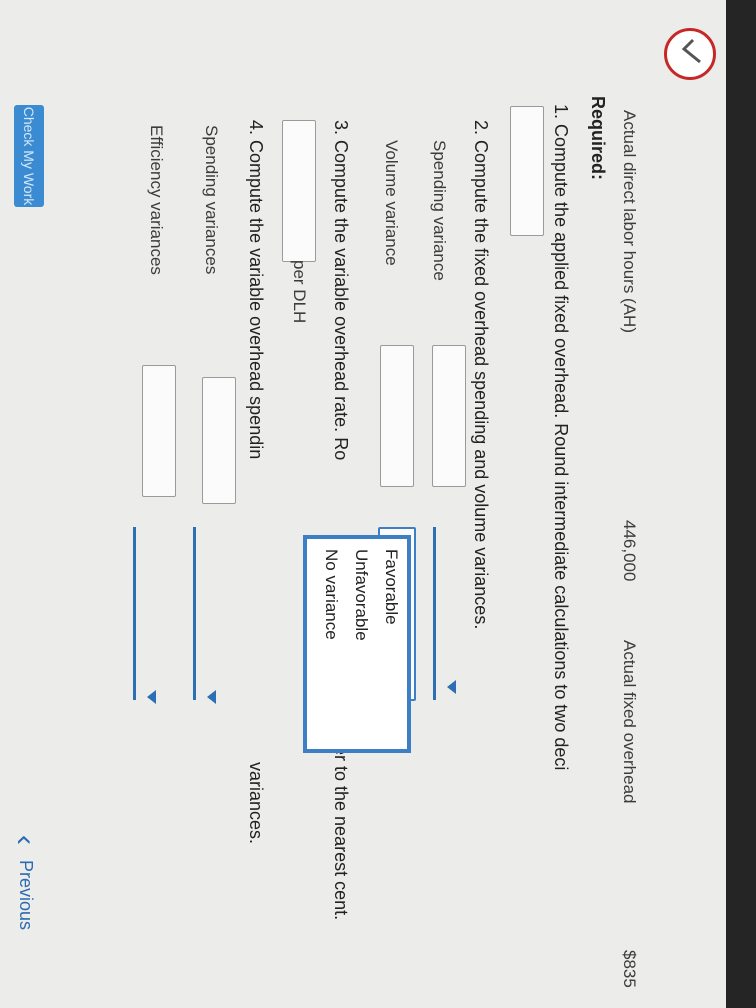 The image size is (756, 1008). Describe the element at coordinates (391, 587) in the screenshot. I see `dropdown-option-favorable: Favorable` at that location.